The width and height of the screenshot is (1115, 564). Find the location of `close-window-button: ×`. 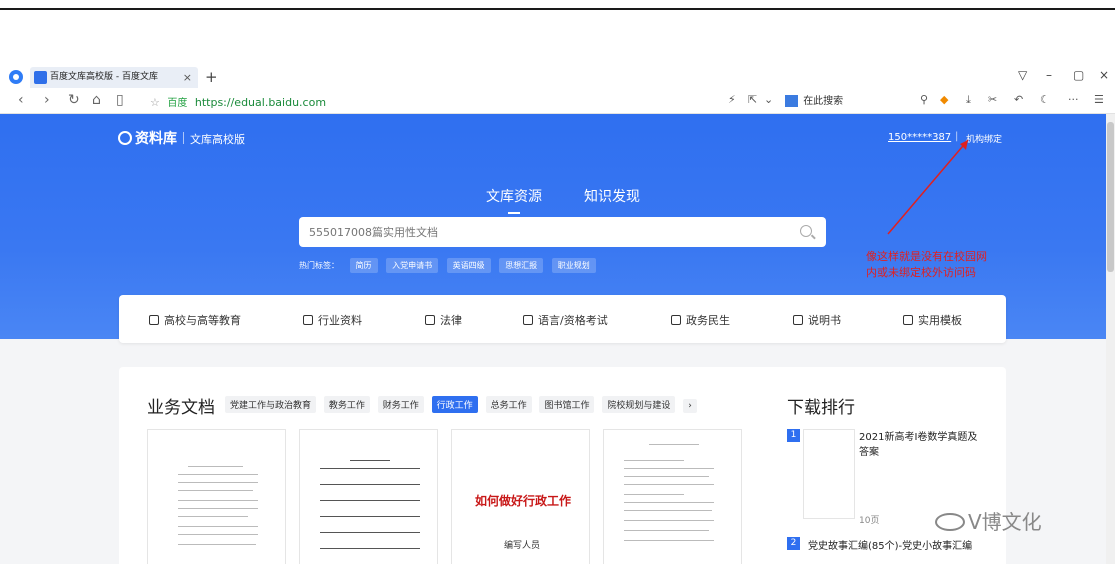

close-window-button: × is located at coordinates (1104, 75).